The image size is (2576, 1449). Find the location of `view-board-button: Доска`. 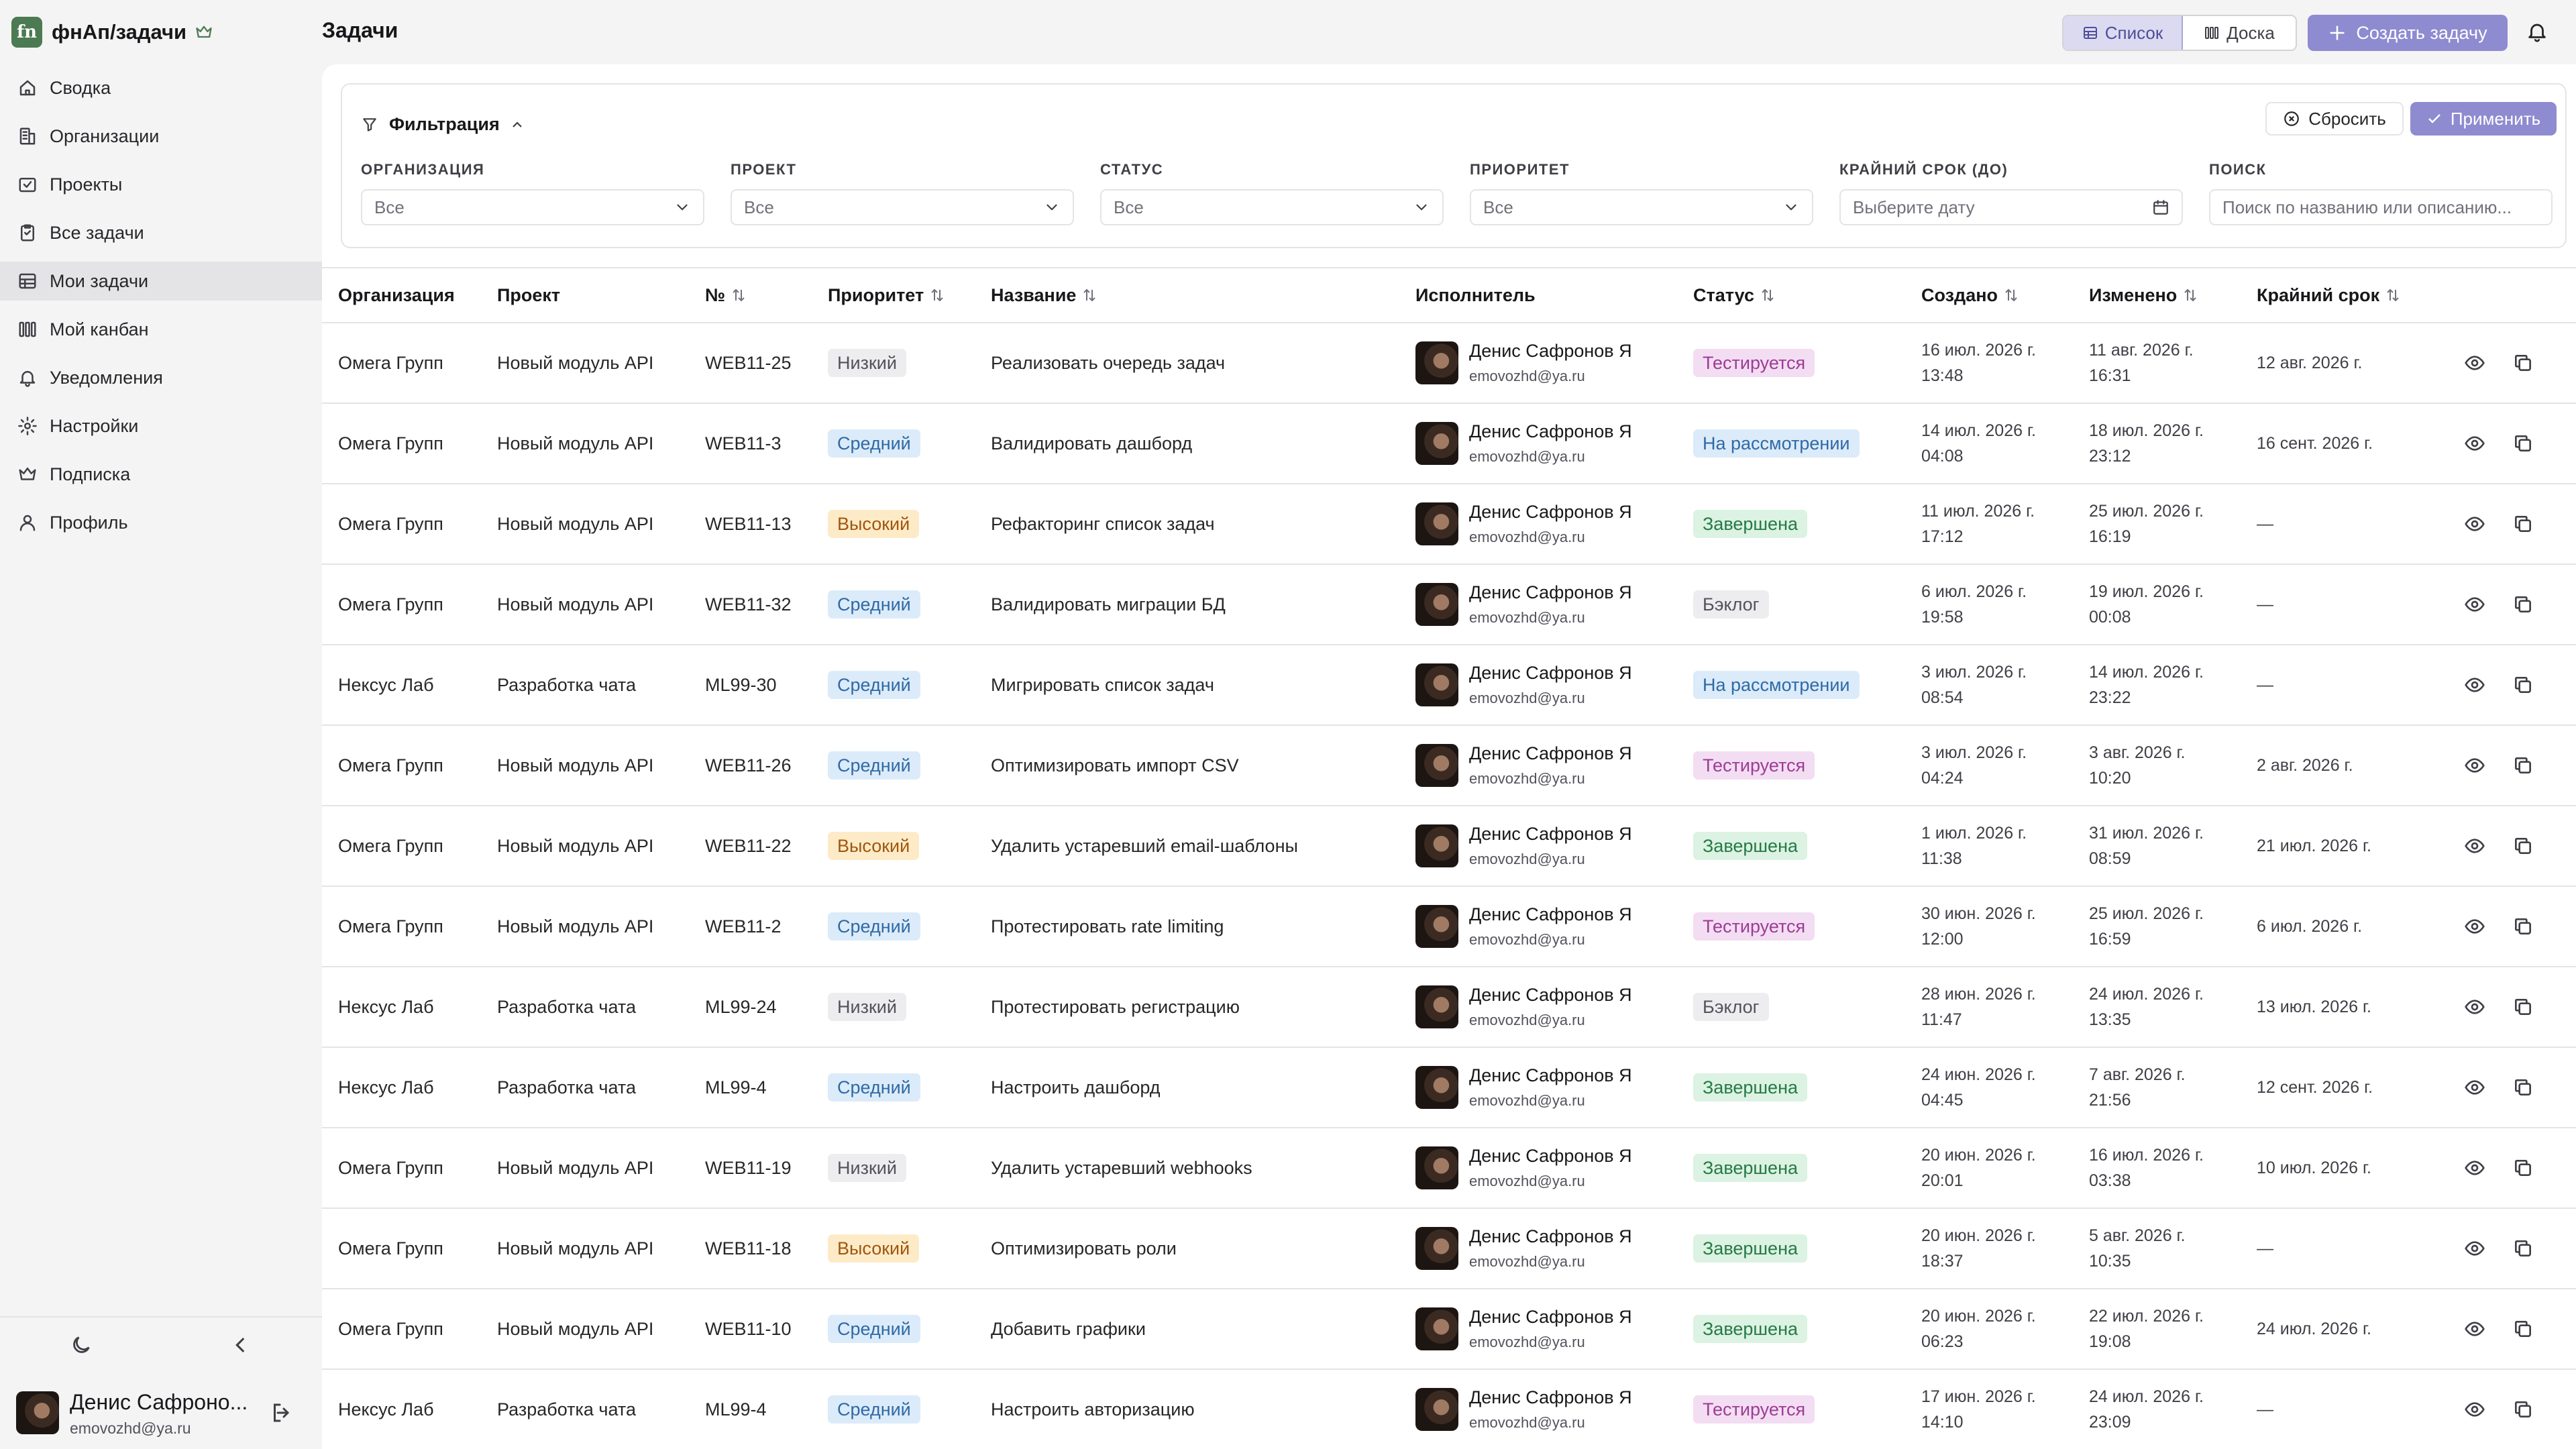

view-board-button: Доска is located at coordinates (2239, 33).